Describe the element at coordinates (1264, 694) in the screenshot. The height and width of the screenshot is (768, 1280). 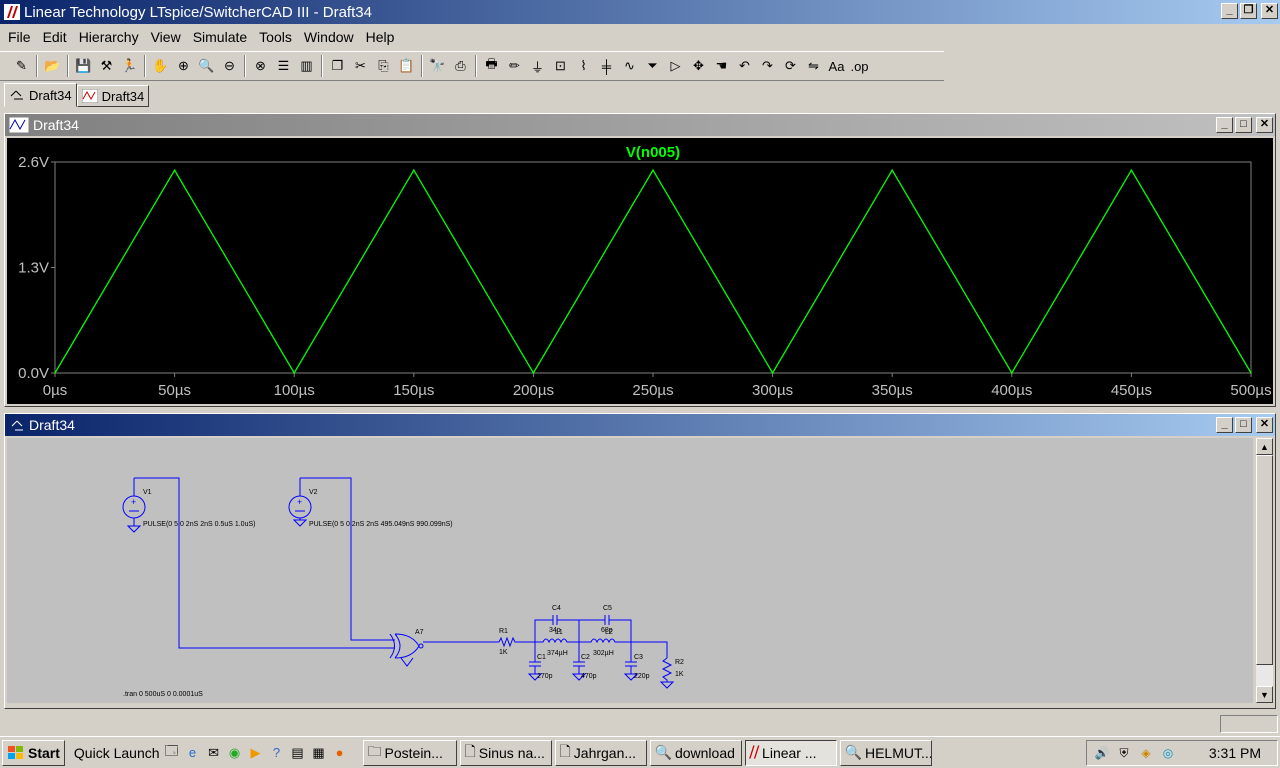
I see `scroll-down-button: ▼` at that location.